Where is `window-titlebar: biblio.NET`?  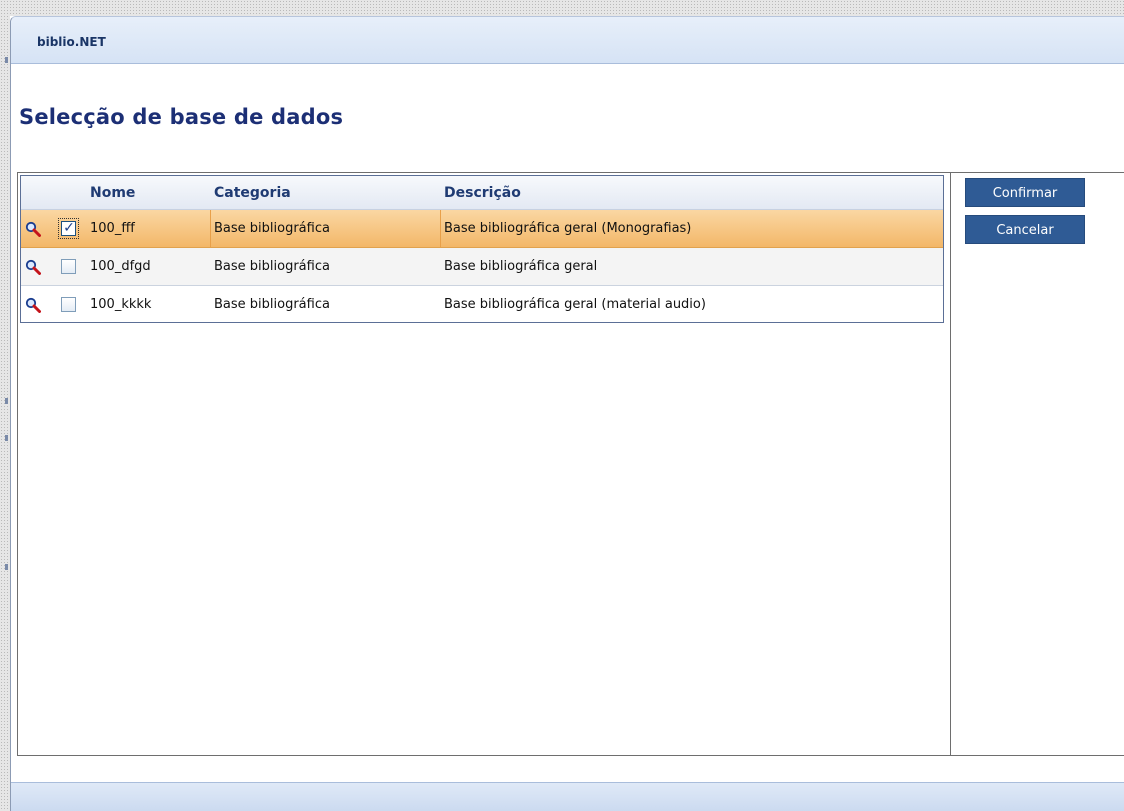 window-titlebar: biblio.NET is located at coordinates (567, 40).